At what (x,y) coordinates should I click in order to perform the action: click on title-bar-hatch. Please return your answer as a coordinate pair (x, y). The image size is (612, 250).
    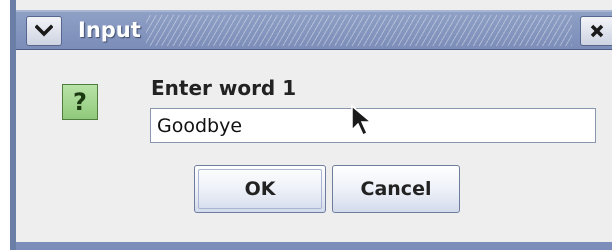
    Looking at the image, I should click on (359, 30).